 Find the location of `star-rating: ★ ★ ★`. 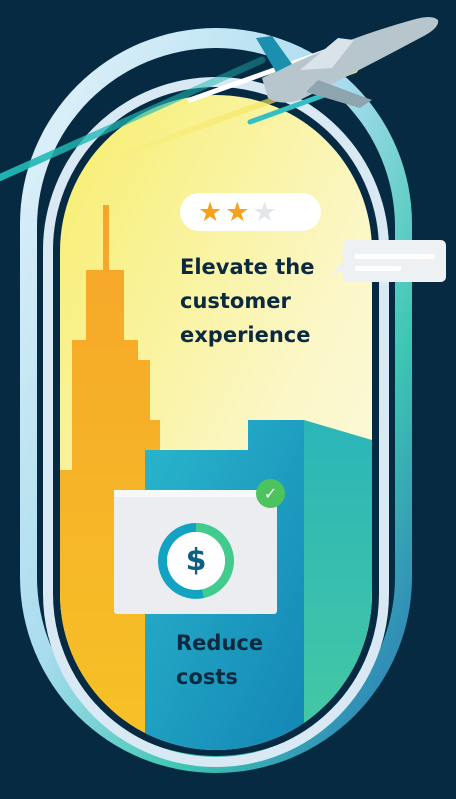

star-rating: ★ ★ ★ is located at coordinates (250, 212).